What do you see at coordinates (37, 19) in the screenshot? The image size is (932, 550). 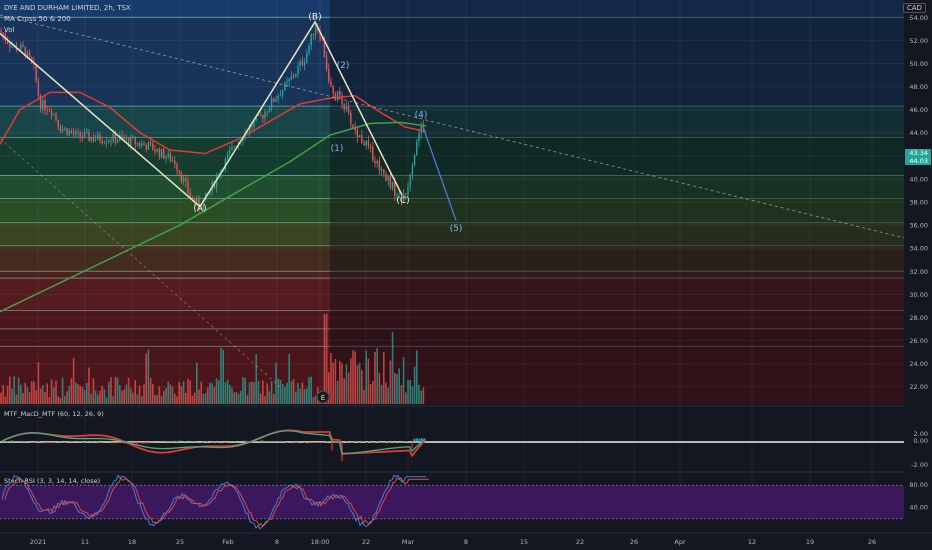 I see `ma-indicator-title: MA Cross 50 & 200` at bounding box center [37, 19].